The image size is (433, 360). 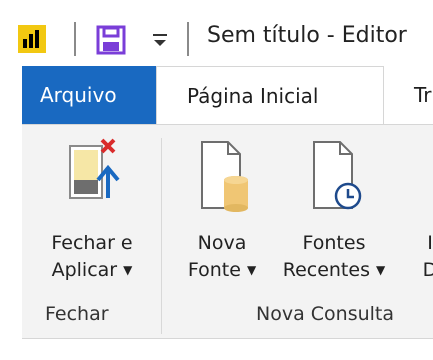 What do you see at coordinates (77, 314) in the screenshot?
I see `group-label-fechar: Fechar` at bounding box center [77, 314].